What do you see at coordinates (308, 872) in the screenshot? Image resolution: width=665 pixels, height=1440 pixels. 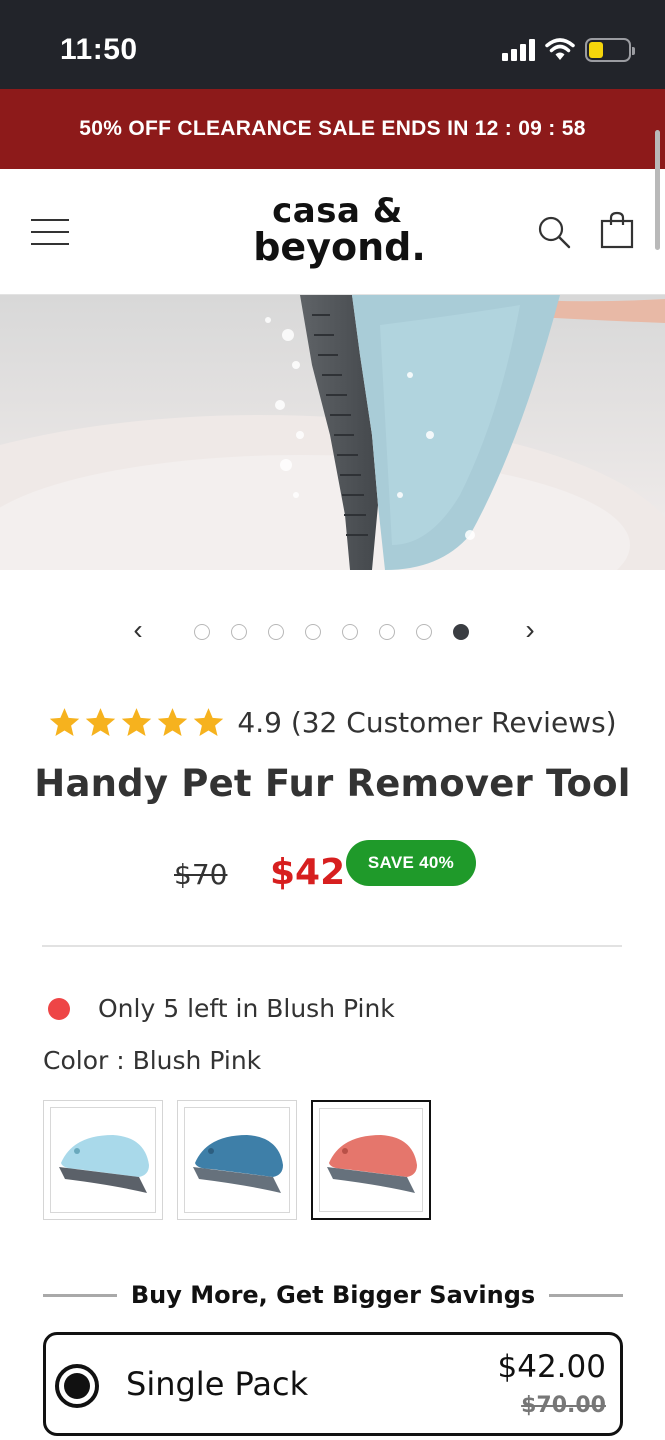 I see `sale-price: $42` at bounding box center [308, 872].